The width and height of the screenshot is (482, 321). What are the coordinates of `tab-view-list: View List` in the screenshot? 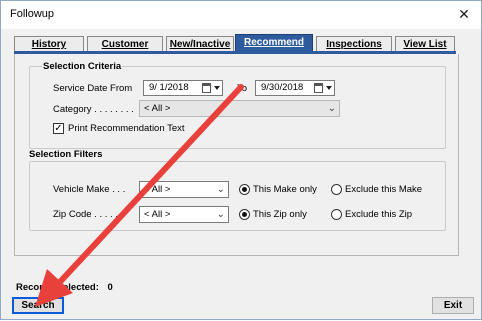 It's located at (425, 44).